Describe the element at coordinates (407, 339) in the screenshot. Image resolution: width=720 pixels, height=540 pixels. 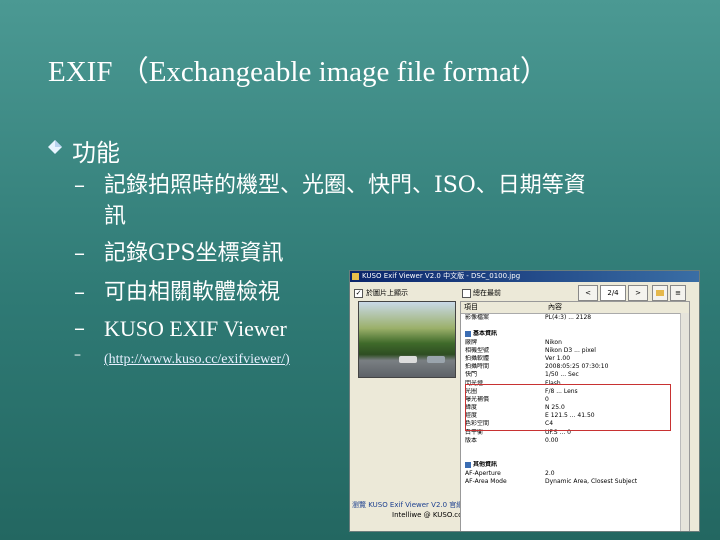
I see `photo-thumbnail` at that location.